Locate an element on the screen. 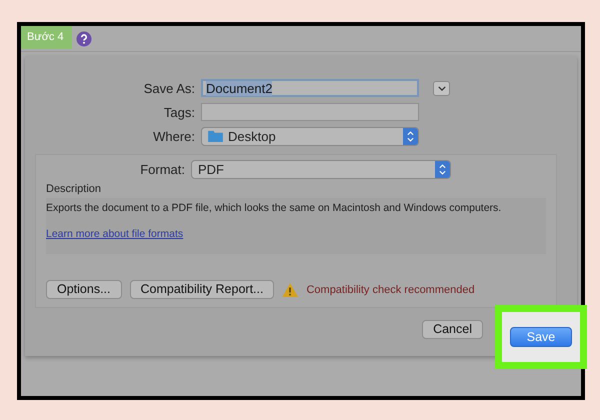 This screenshot has height=420, width=600. description-text: Exports the document to a PDF file, which looks the same on Macintosh and Windows computers. is located at coordinates (274, 208).